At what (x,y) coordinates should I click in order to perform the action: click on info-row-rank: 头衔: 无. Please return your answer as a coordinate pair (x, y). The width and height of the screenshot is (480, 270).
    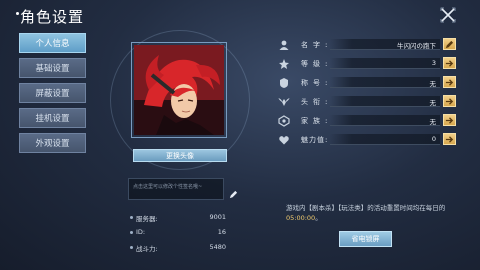
    Looking at the image, I should click on (368, 102).